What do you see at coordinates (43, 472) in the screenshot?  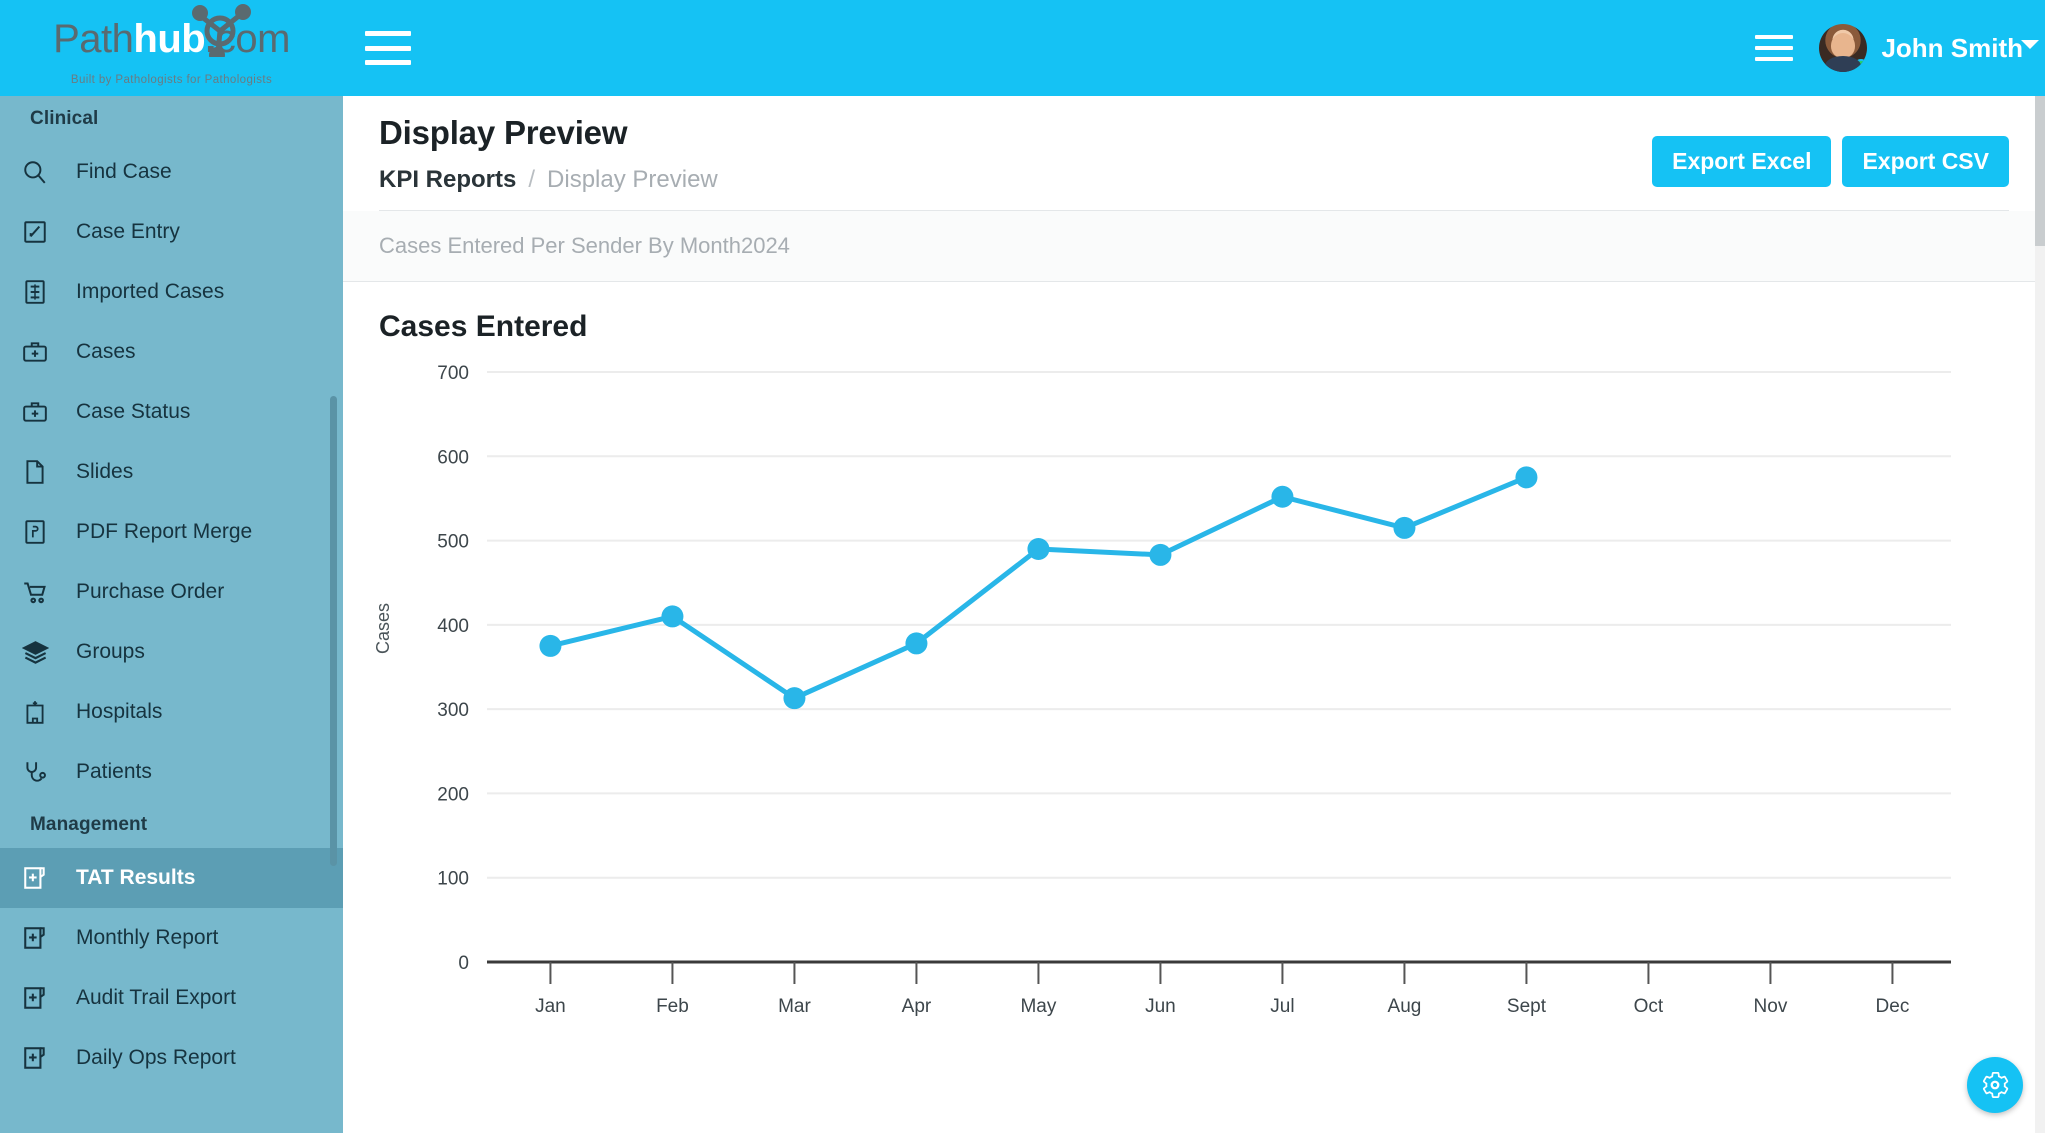 I see `document-icon` at bounding box center [43, 472].